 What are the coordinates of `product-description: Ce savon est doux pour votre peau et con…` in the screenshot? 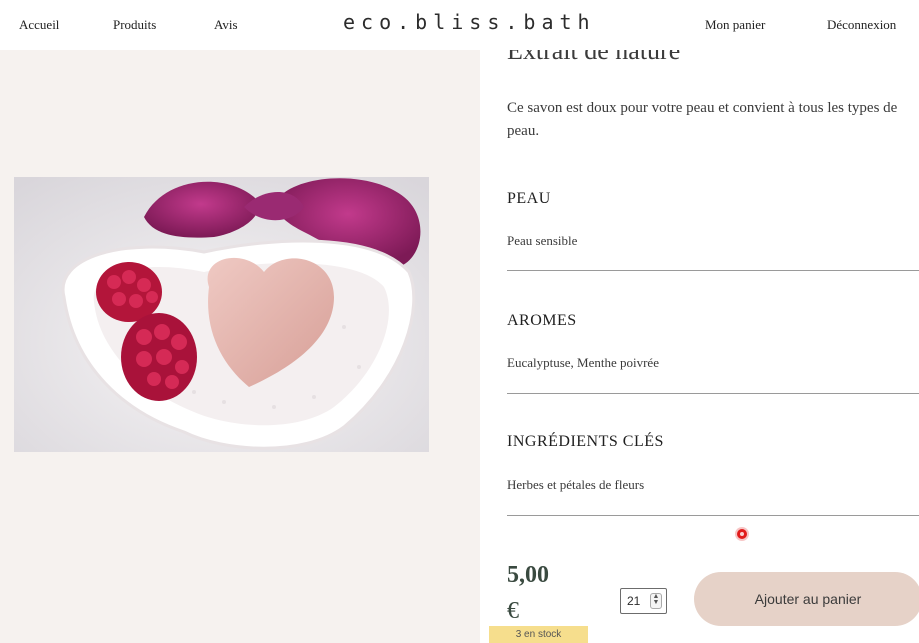 It's located at (702, 119).